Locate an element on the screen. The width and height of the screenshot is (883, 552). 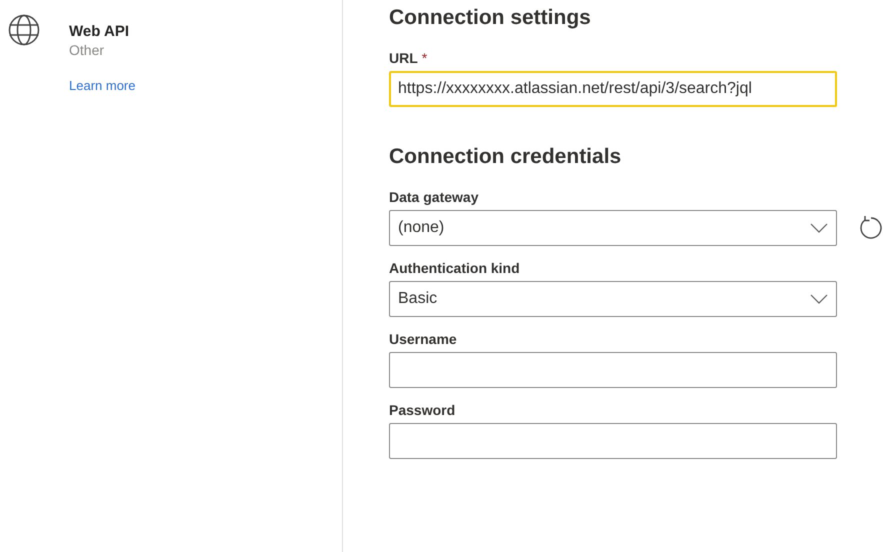
input-field: https://xxxxxxxx.atlassian.net/rest/api/3/search?jql is located at coordinates (613, 89).